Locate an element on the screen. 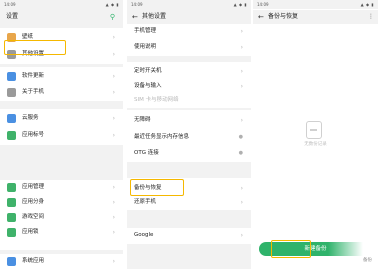  system-apps-icon is located at coordinates (11, 261).